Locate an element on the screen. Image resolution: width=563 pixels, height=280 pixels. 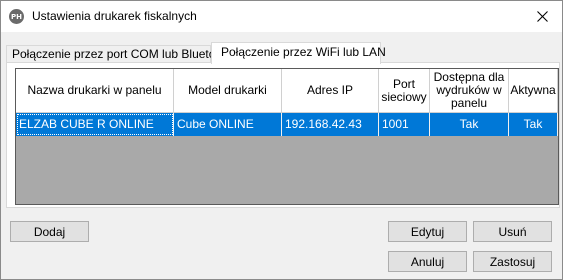
column-header-available: Dostępna dla wydruków w panelu is located at coordinates (469, 91).